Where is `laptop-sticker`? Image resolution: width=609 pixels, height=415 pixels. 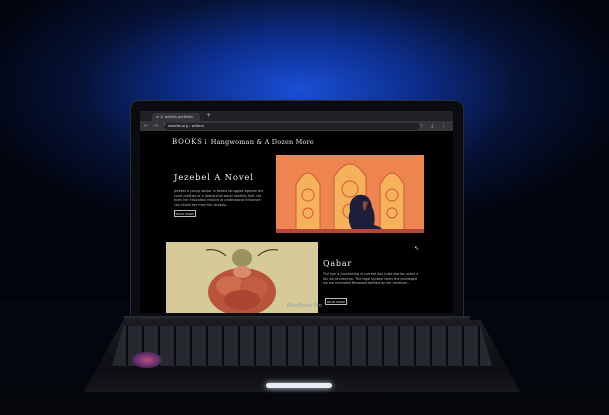 laptop-sticker is located at coordinates (147, 360).